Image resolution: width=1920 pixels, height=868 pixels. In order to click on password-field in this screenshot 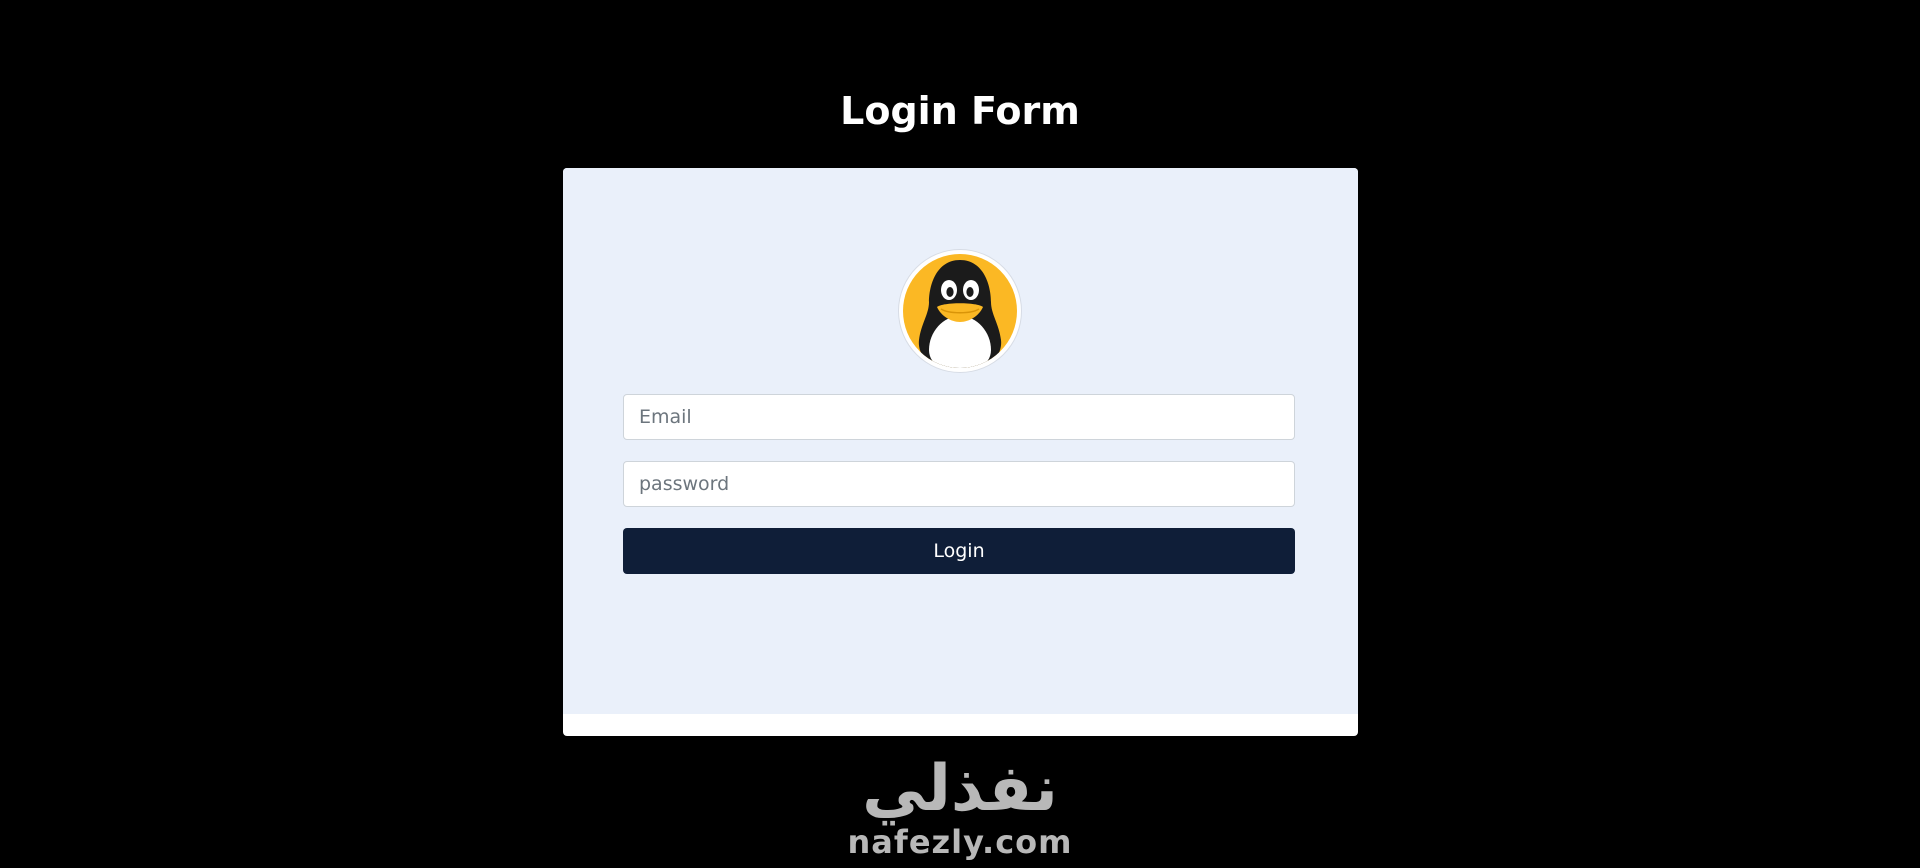, I will do `click(959, 484)`.